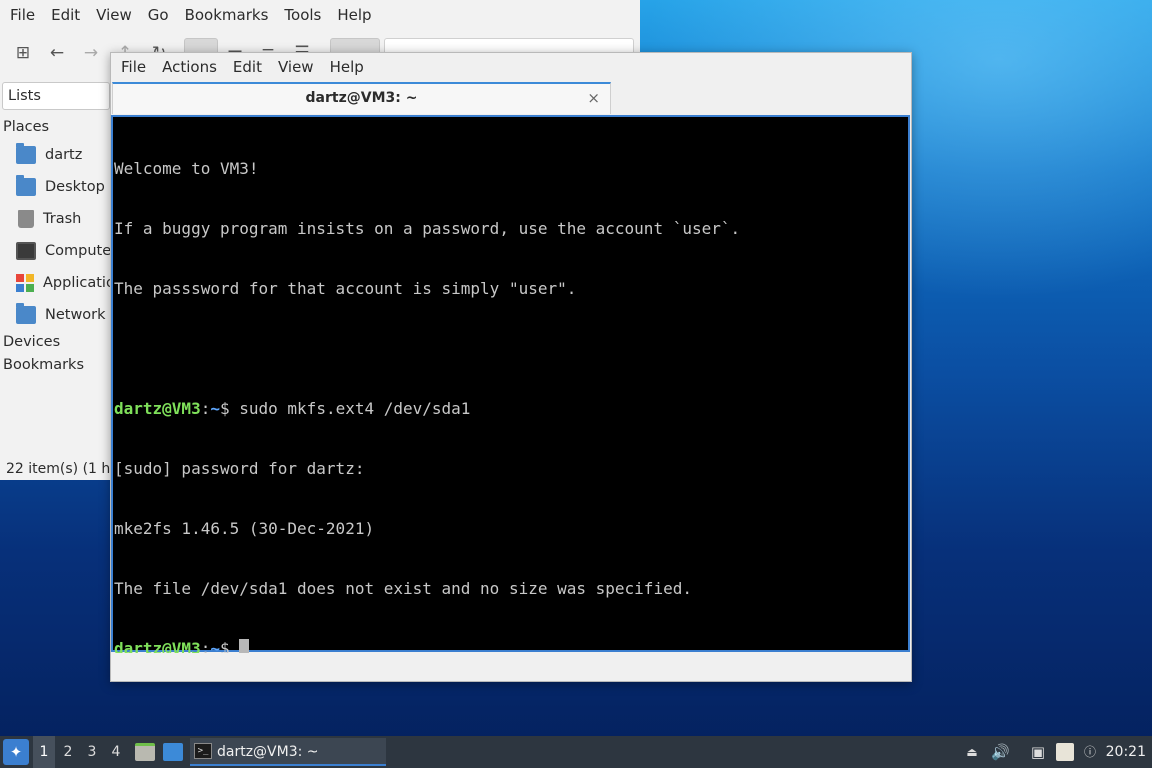 The image size is (1152, 768). What do you see at coordinates (268, 752) in the screenshot?
I see `task-label: dartz@VM3: ~` at bounding box center [268, 752].